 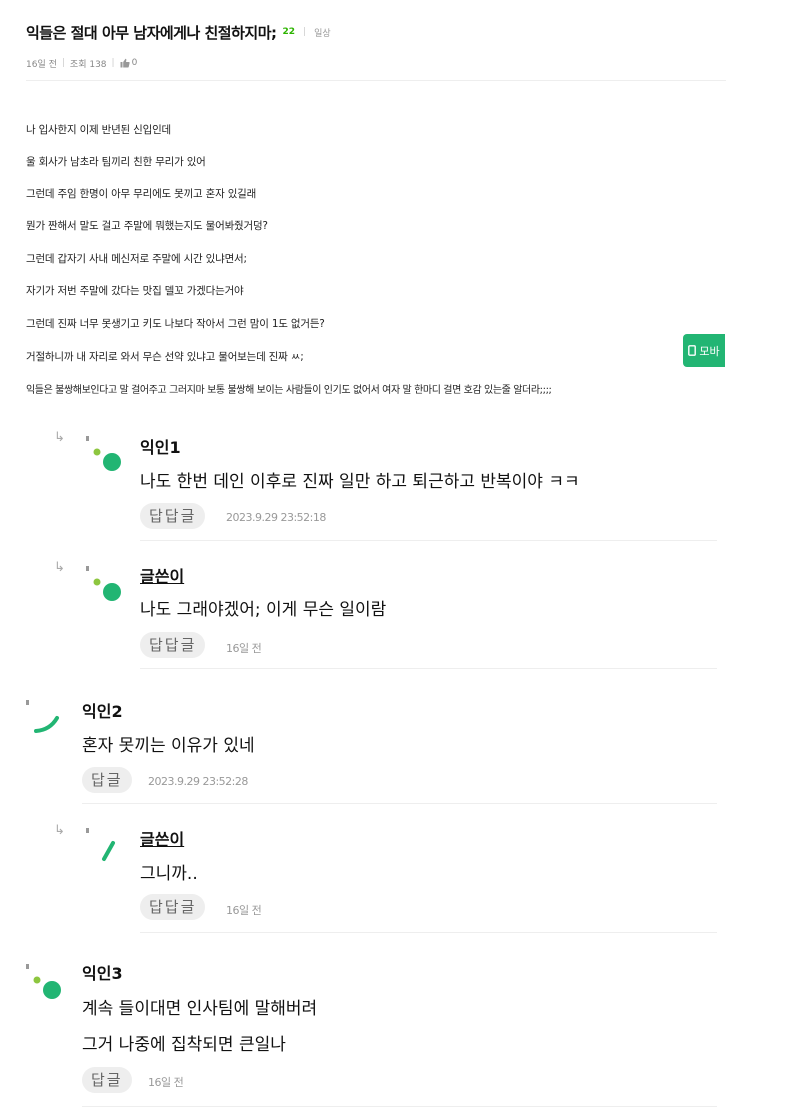 I want to click on post-body-line: 그런데 갑자기 사내 메신저로 주말에 시간 있냐면서;, so click(x=136, y=259).